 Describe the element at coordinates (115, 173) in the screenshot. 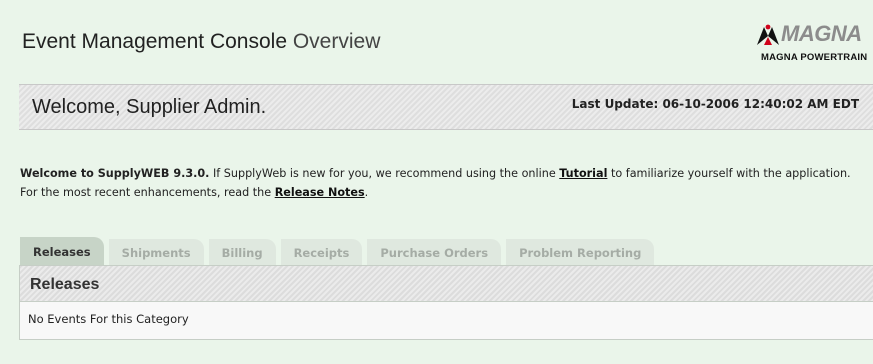

I see `intro-lead: Welcome to SupplyWEB 9.3.0.` at that location.